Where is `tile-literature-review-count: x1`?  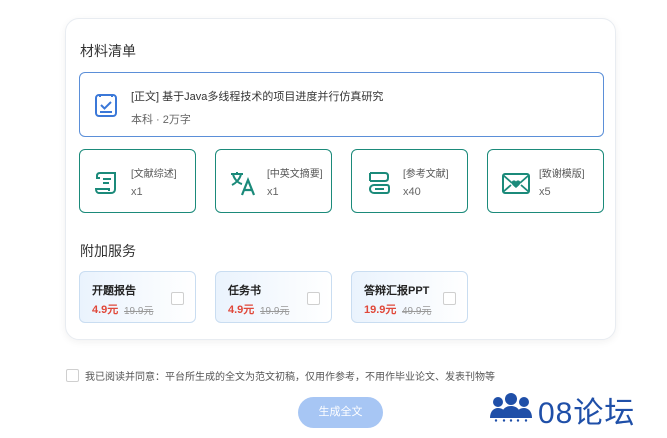 tile-literature-review-count: x1 is located at coordinates (137, 192).